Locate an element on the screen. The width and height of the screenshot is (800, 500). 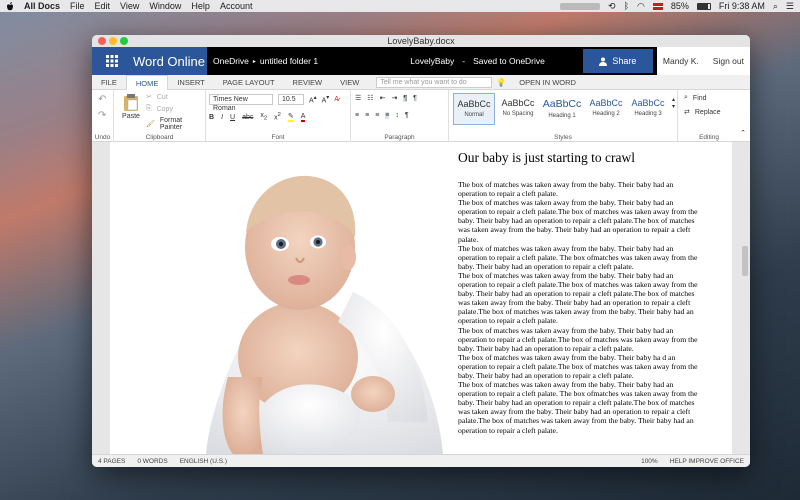
menu-account: Account is located at coordinates (236, 6).